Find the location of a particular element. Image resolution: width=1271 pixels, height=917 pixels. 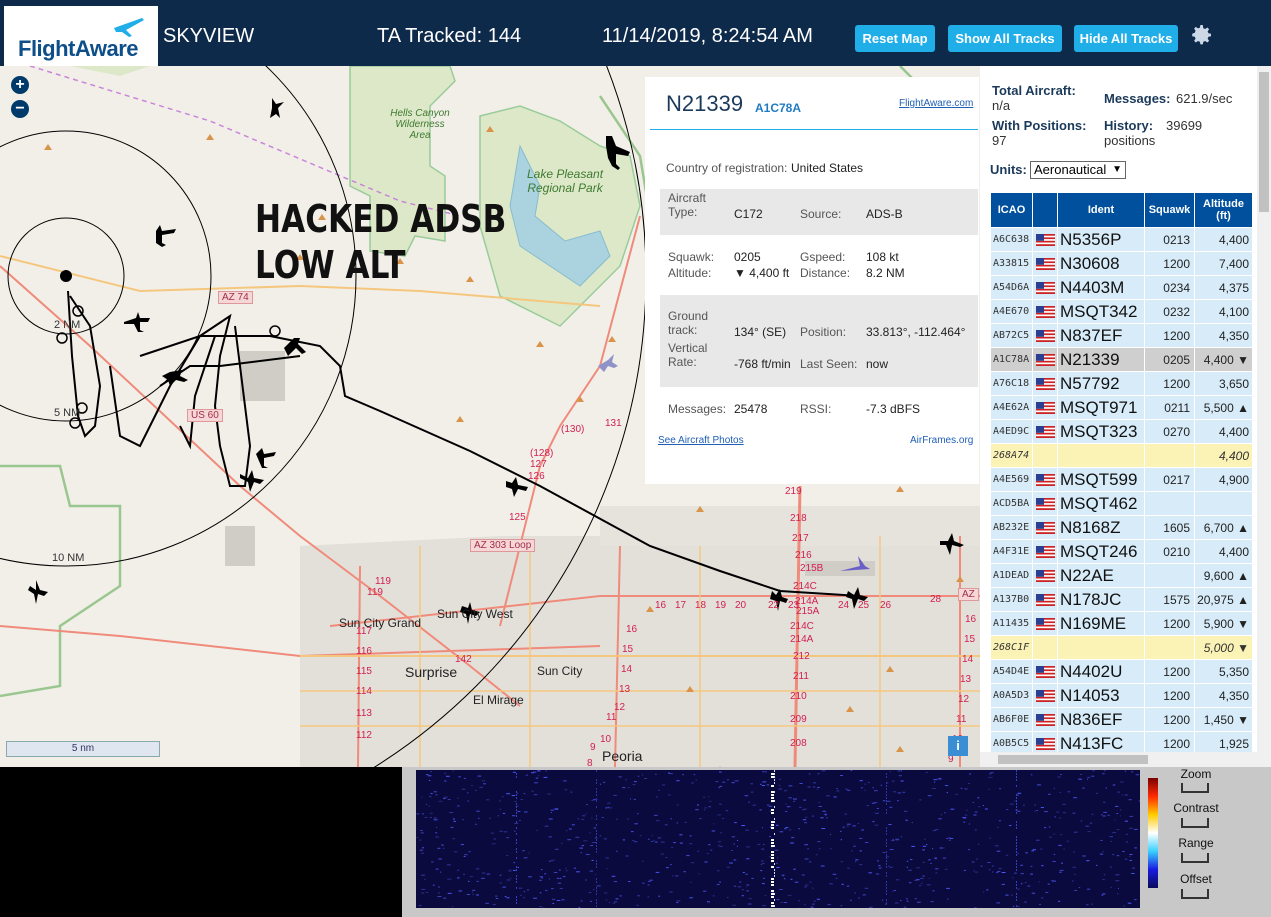

rssi-value: -7.3 dBFS is located at coordinates (893, 409).